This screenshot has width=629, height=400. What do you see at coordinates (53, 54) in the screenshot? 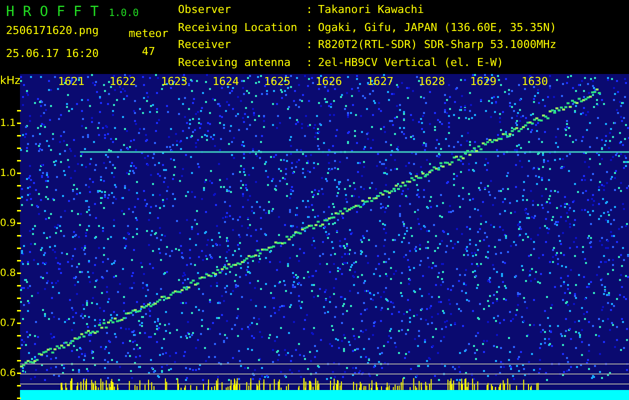
I see `timestamp: 25.06.17 16:20` at bounding box center [53, 54].